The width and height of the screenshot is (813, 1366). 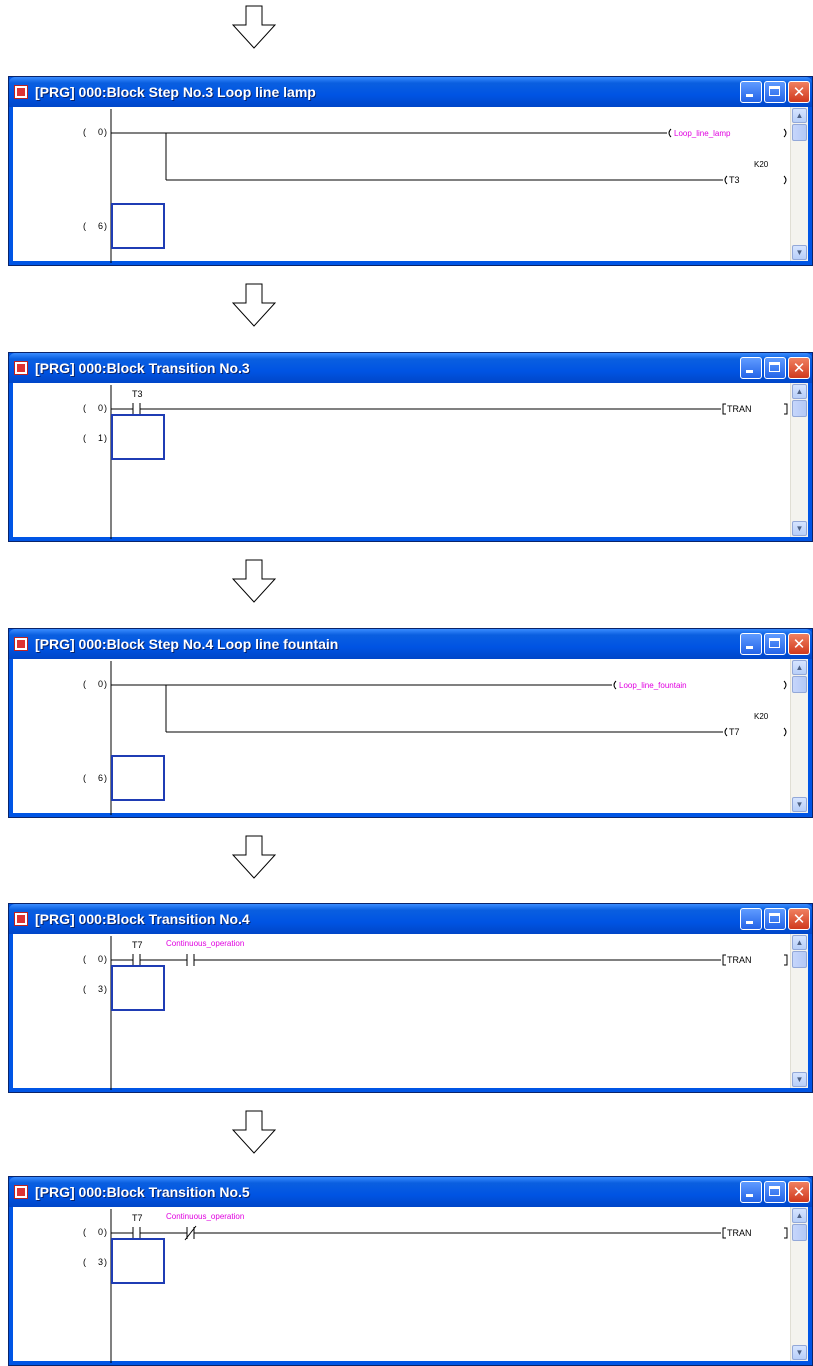 What do you see at coordinates (404, 461) in the screenshot?
I see `ladder-diagram: ( 0 ) T3 TRAN ( 1 )` at bounding box center [404, 461].